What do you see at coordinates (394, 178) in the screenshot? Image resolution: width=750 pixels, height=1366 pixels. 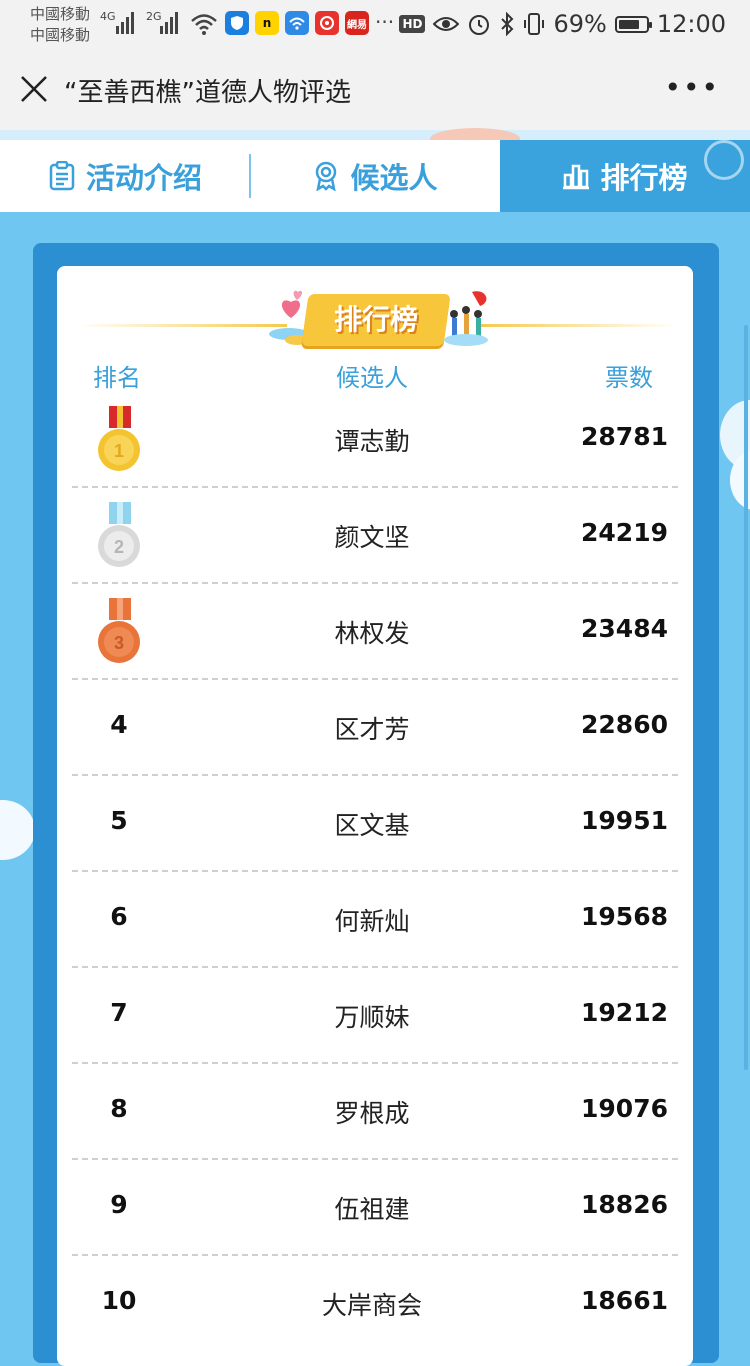 I see `tab-candidates-label: 候选人` at bounding box center [394, 178].